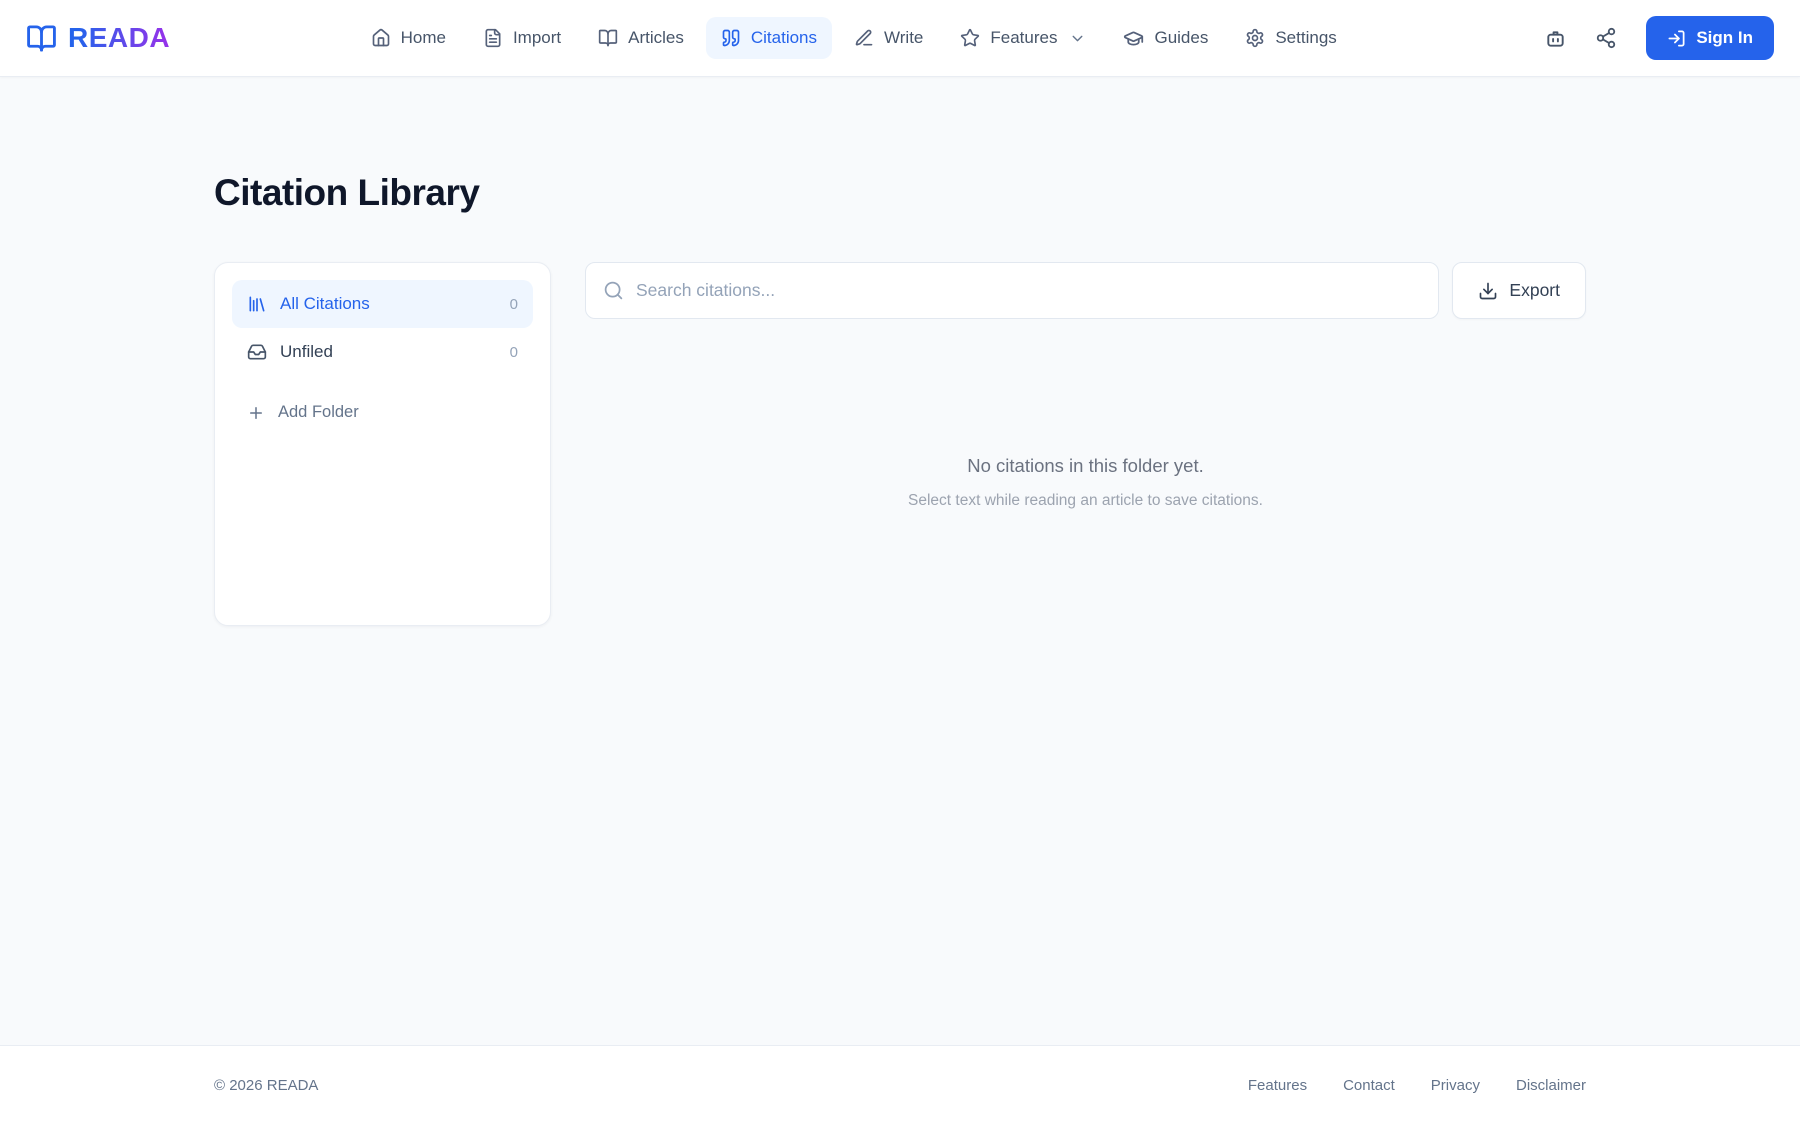 This screenshot has width=1800, height=1125. What do you see at coordinates (1134, 38) in the screenshot?
I see `graduation-cap-icon` at bounding box center [1134, 38].